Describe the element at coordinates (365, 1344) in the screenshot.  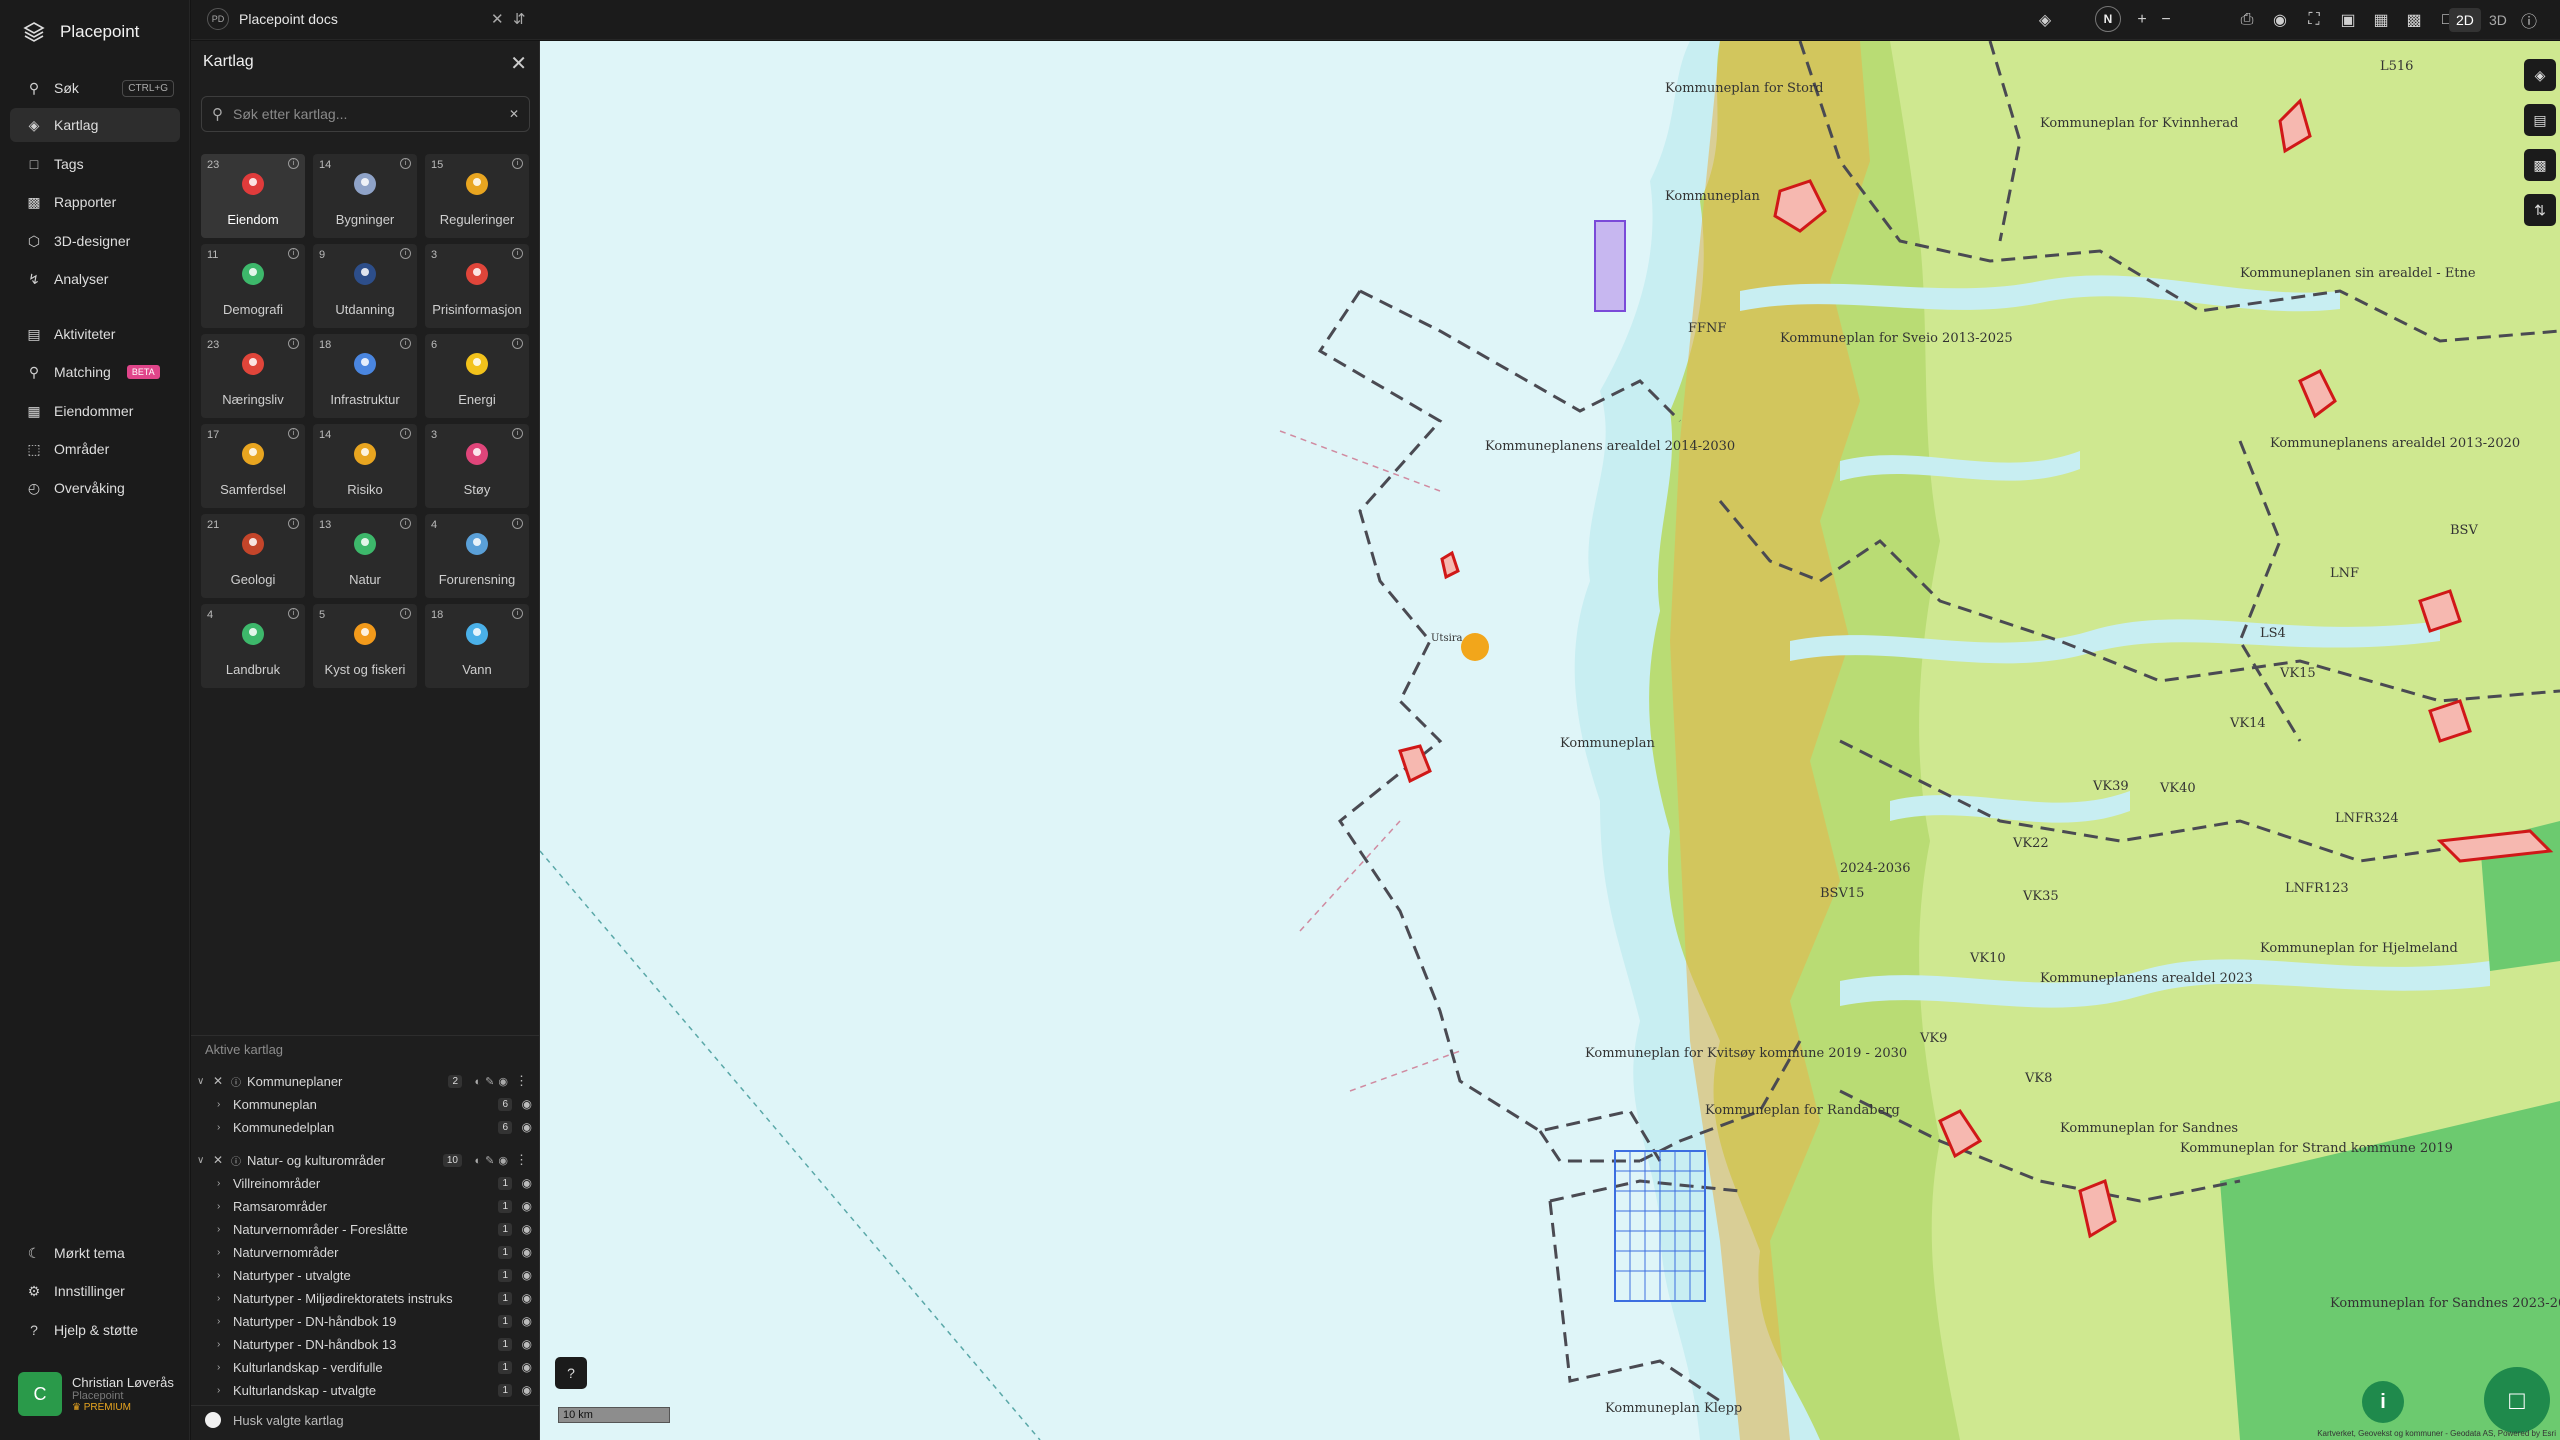
I see `layer-row: › Naturtyper - DN-håndbok 13 1 ◉` at that location.